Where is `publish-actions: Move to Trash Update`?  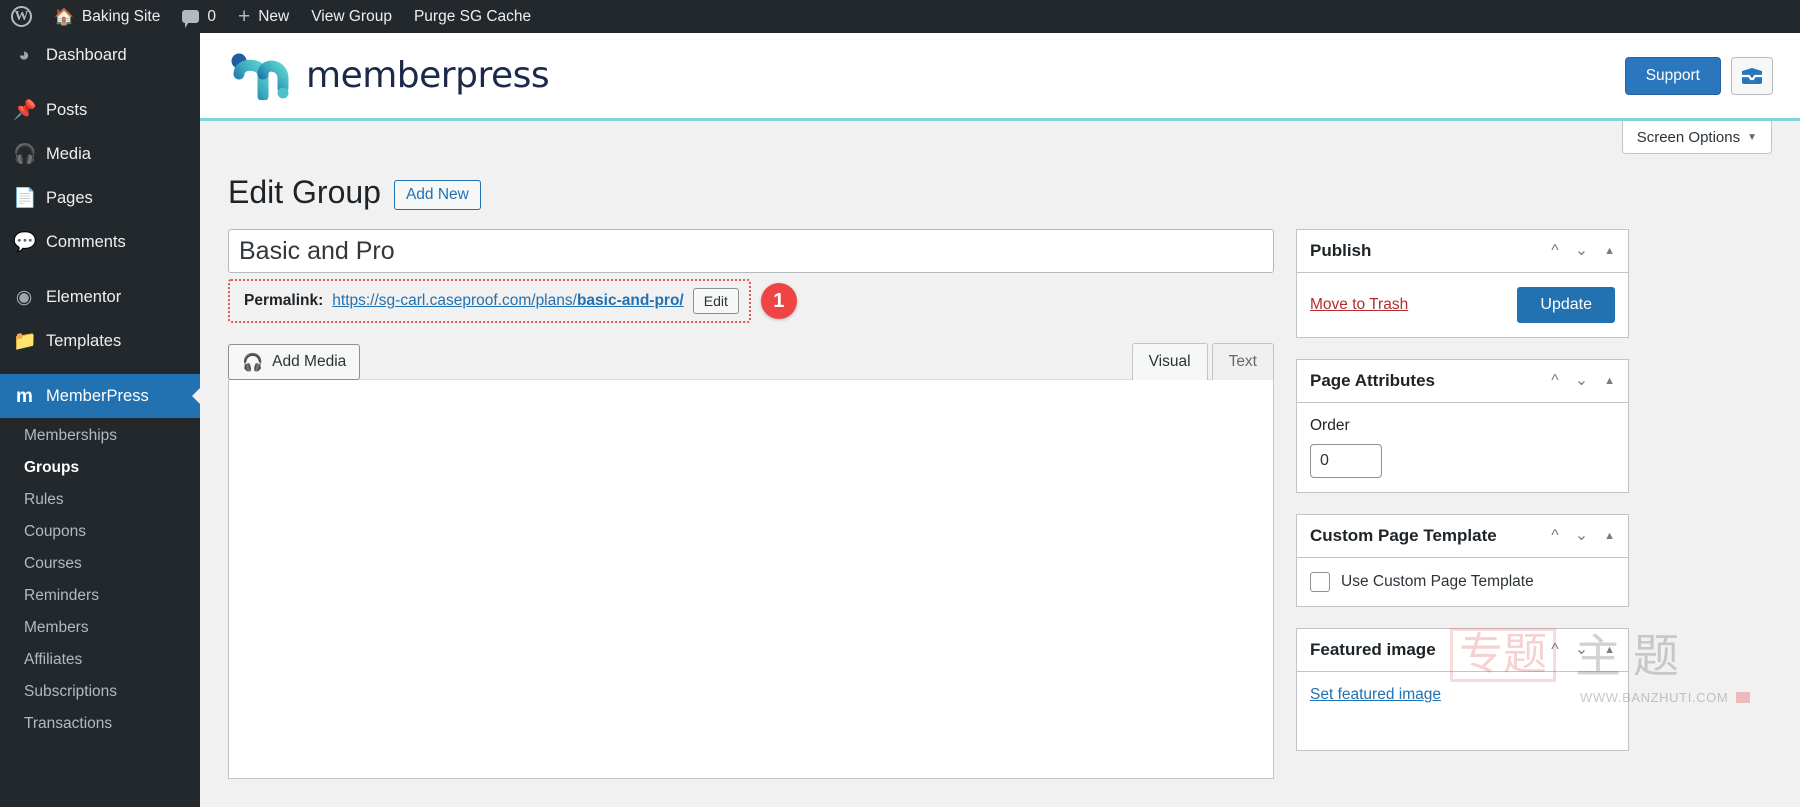 publish-actions: Move to Trash Update is located at coordinates (1462, 305).